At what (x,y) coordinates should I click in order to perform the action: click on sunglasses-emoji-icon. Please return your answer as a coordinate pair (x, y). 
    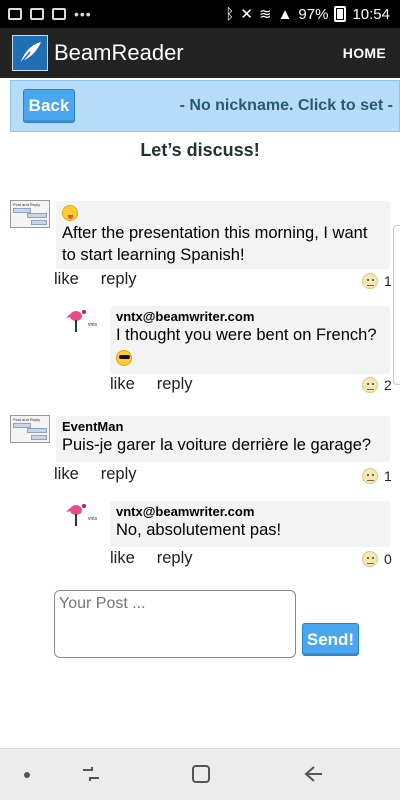
    Looking at the image, I should click on (124, 357).